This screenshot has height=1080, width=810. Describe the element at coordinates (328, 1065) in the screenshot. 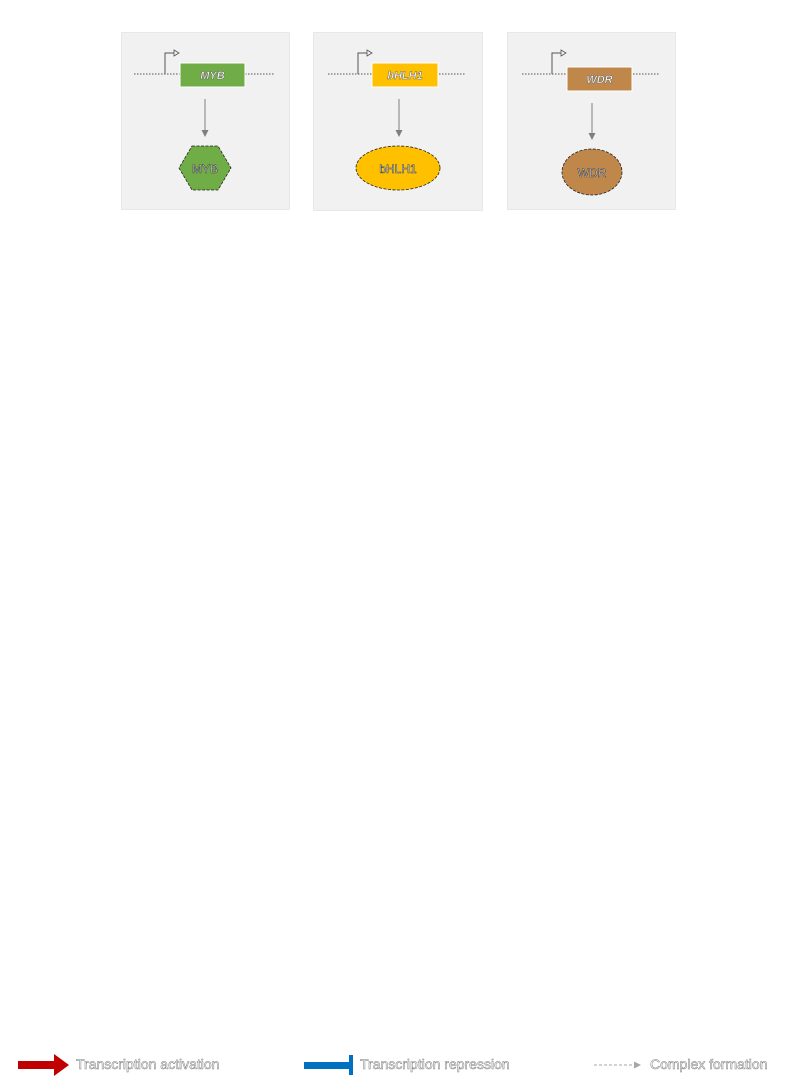

I see `blue-bar-icon` at that location.